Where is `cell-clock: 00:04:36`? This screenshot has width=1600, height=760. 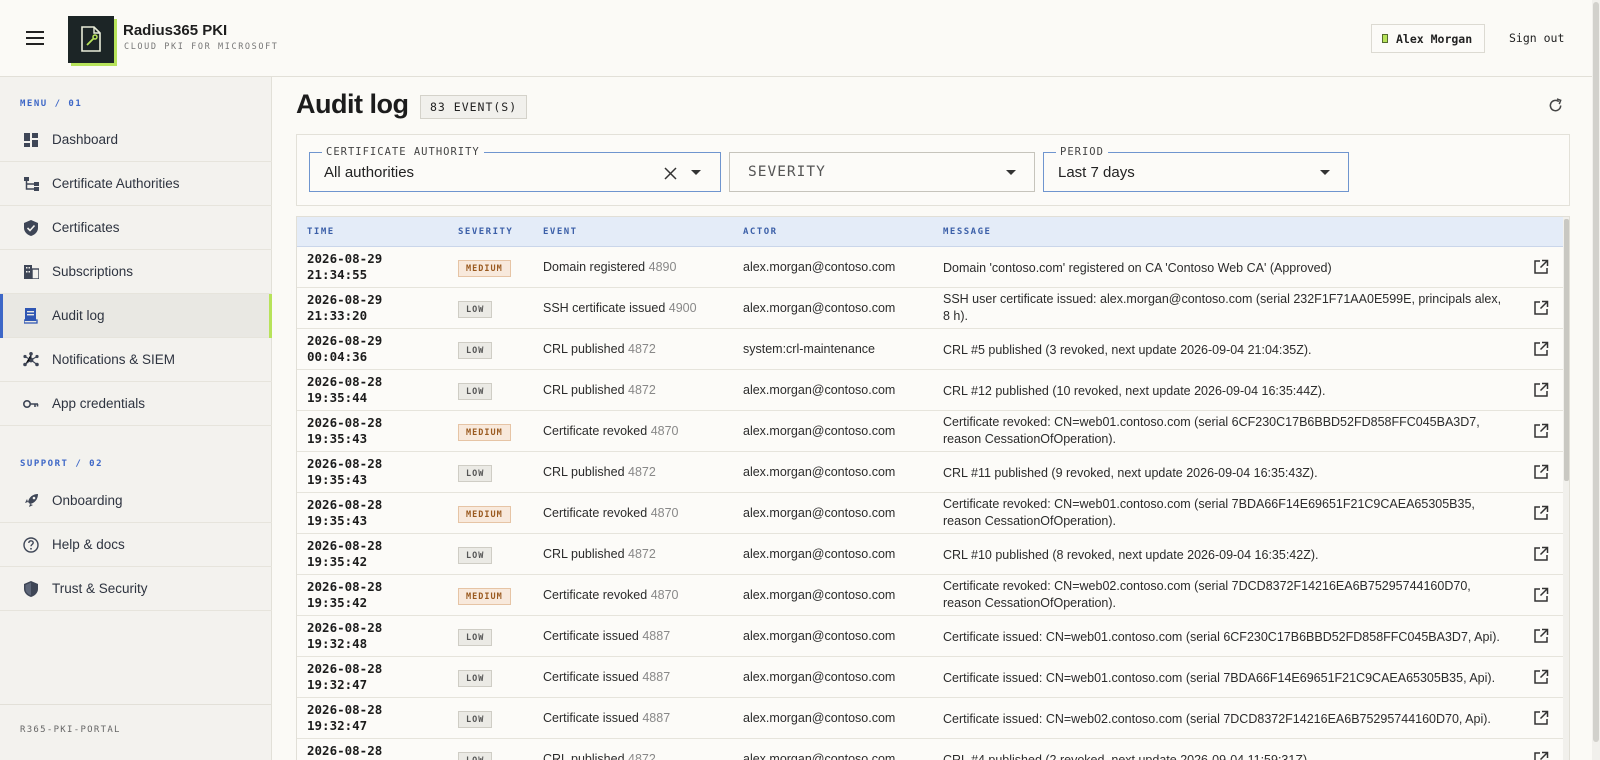 cell-clock: 00:04:36 is located at coordinates (337, 356).